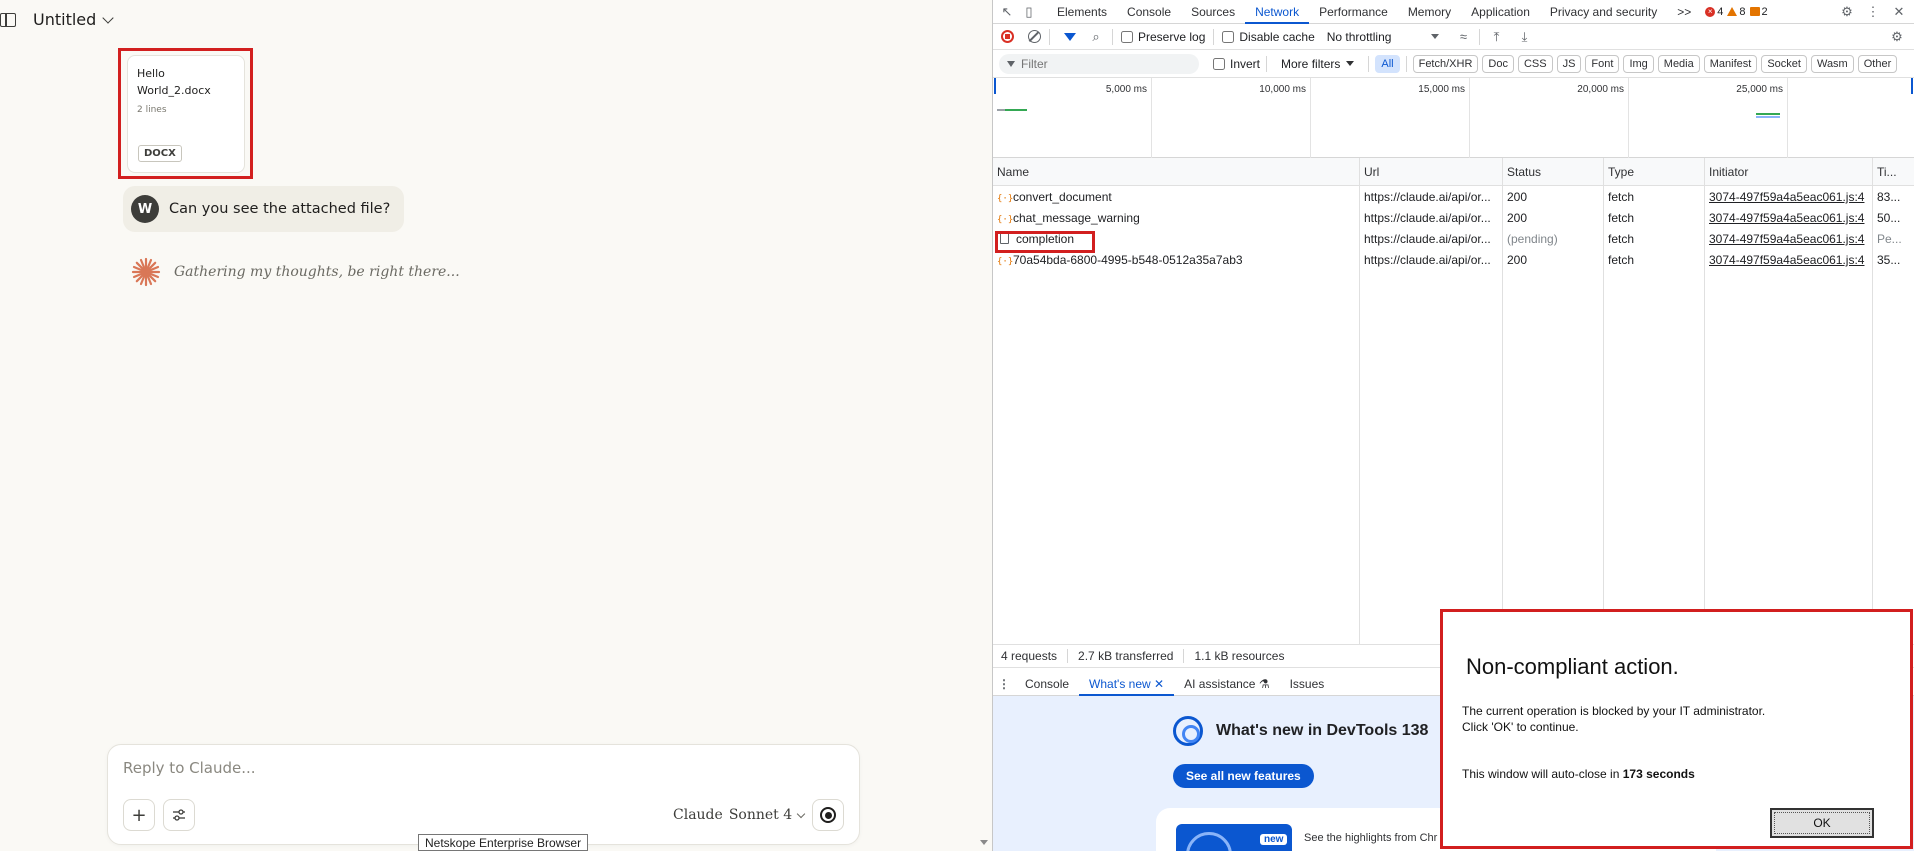 The image size is (1914, 851). Describe the element at coordinates (1268, 37) in the screenshot. I see `disable-cache-checkbox: Disable cache` at that location.